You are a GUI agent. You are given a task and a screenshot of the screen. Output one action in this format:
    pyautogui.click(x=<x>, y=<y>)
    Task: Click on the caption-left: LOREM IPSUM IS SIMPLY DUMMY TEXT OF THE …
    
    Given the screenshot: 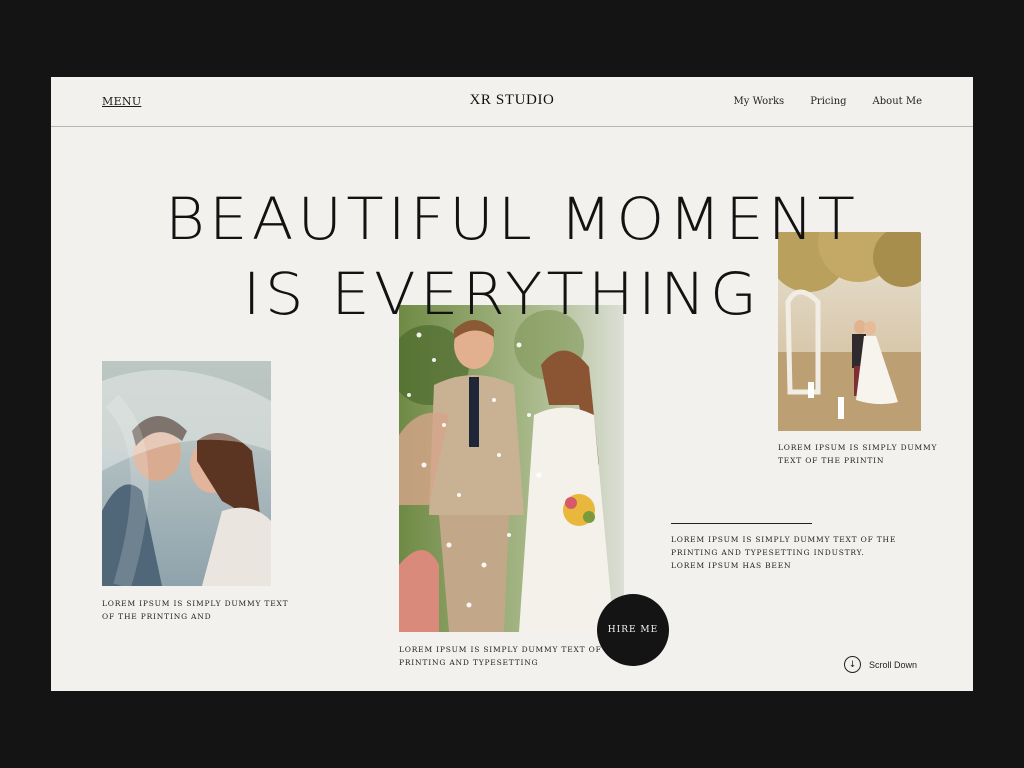 What is the action you would take?
    pyautogui.click(x=195, y=610)
    